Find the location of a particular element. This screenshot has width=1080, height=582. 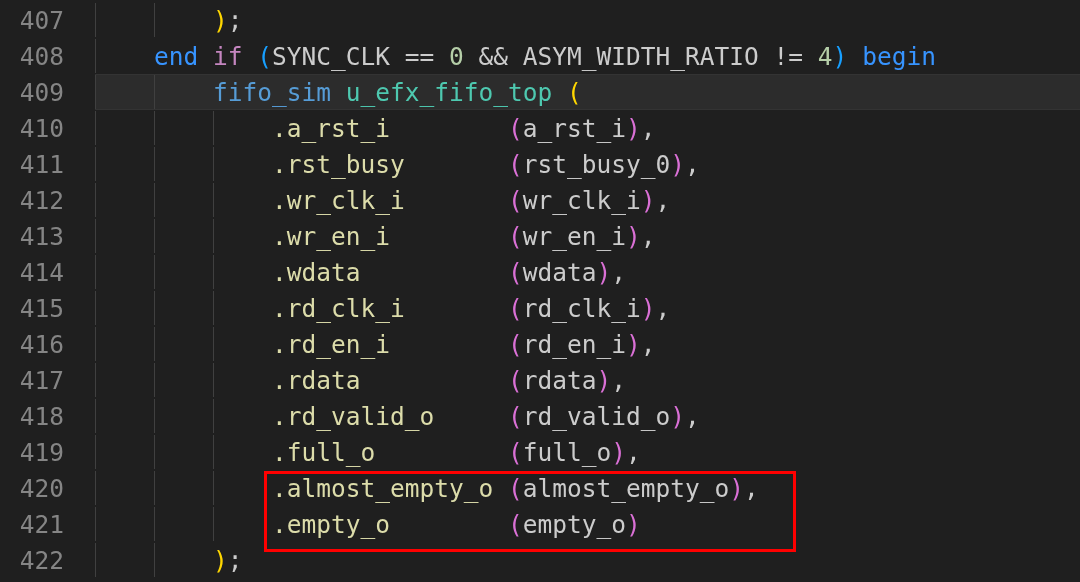

line-number: 411 is located at coordinates (41, 164).